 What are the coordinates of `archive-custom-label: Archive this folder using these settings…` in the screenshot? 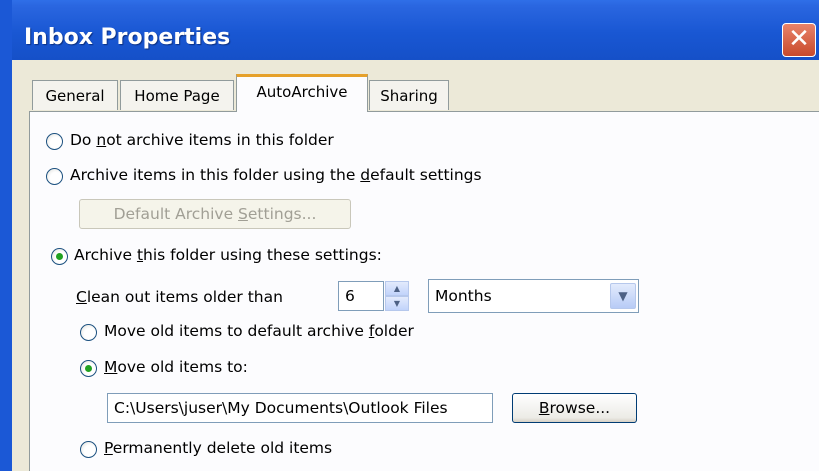 It's located at (228, 255).